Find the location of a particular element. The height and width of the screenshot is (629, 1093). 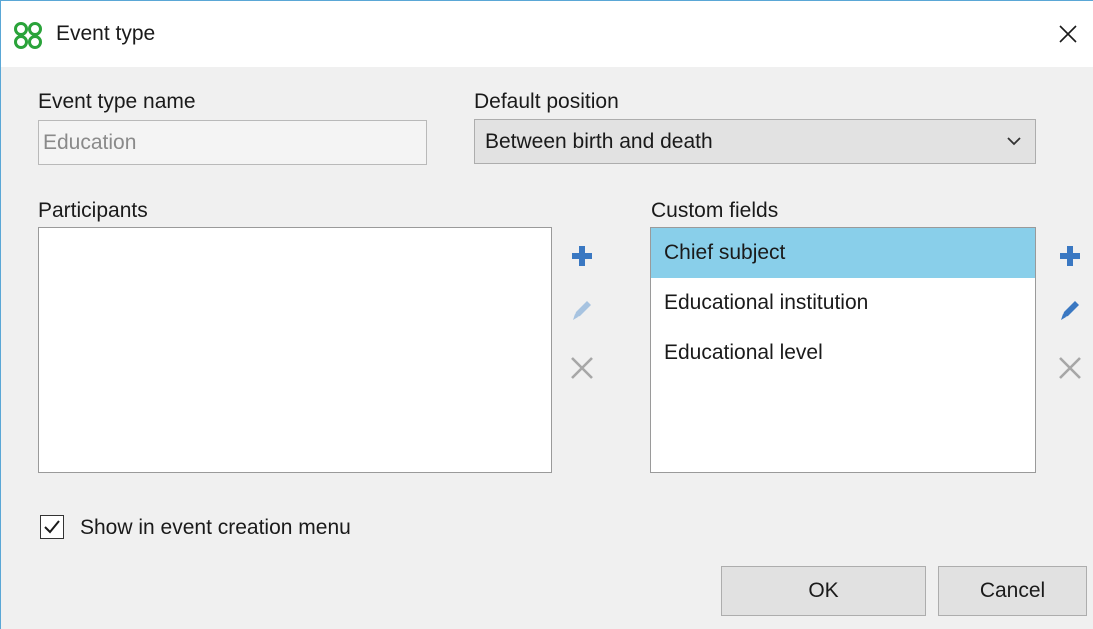

edit-custom-field-button is located at coordinates (1070, 310).